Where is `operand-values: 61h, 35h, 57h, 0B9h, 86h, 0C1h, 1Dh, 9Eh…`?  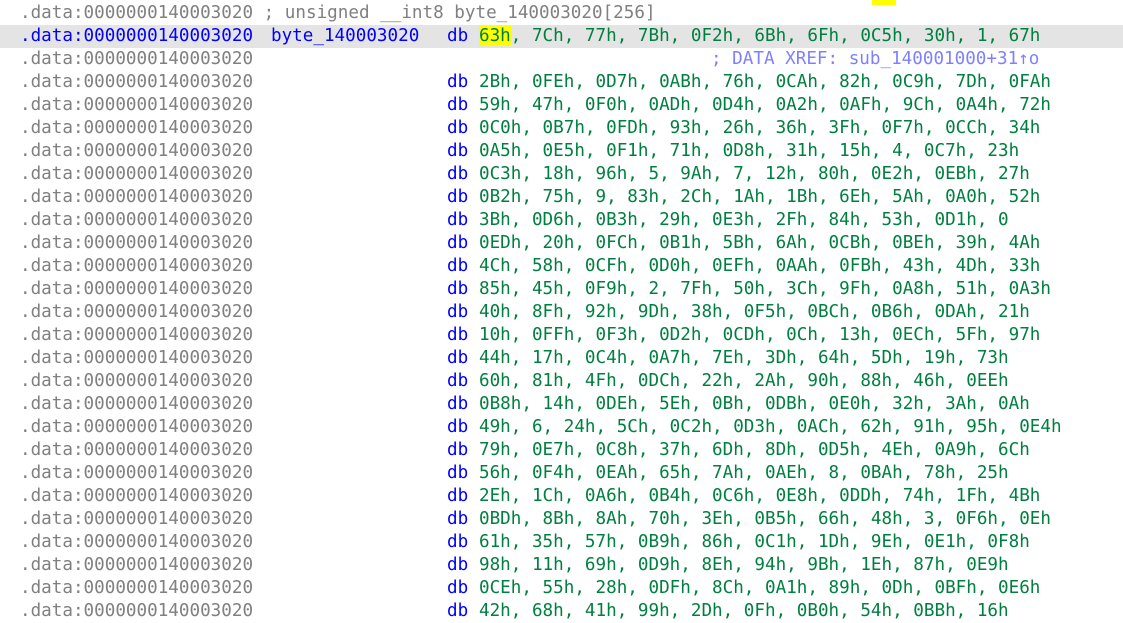 operand-values: 61h, 35h, 57h, 0B9h, 86h, 0C1h, 1Dh, 9Eh… is located at coordinates (754, 542).